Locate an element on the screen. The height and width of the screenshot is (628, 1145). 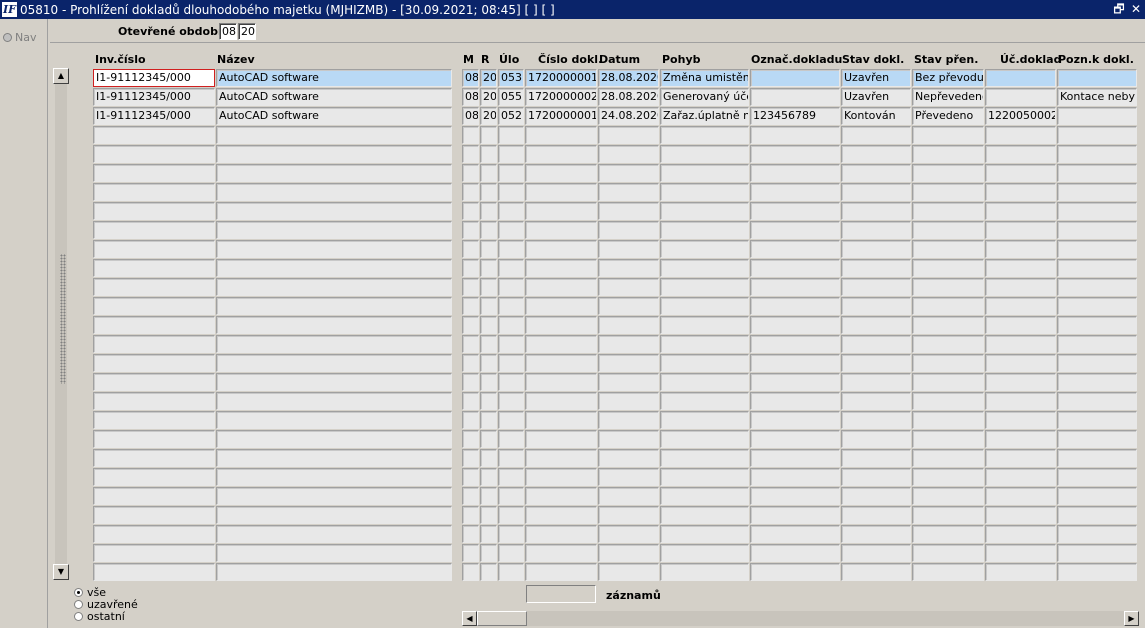
radio-icon is located at coordinates (78, 604).